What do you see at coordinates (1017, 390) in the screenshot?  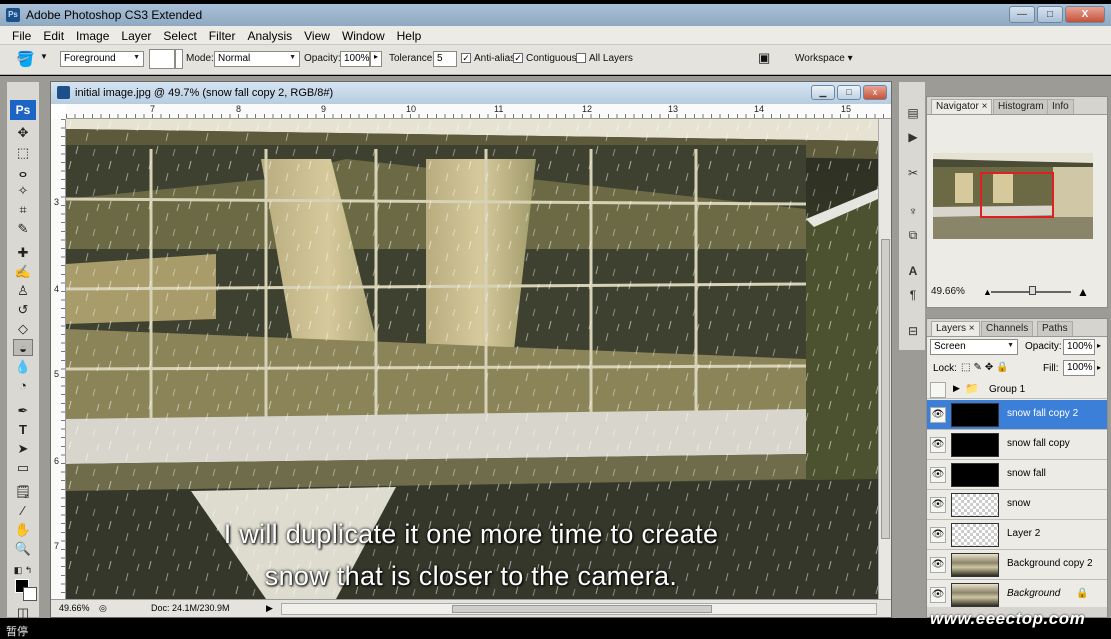 I see `layer-group-row: ▶ 📁 Group 1` at bounding box center [1017, 390].